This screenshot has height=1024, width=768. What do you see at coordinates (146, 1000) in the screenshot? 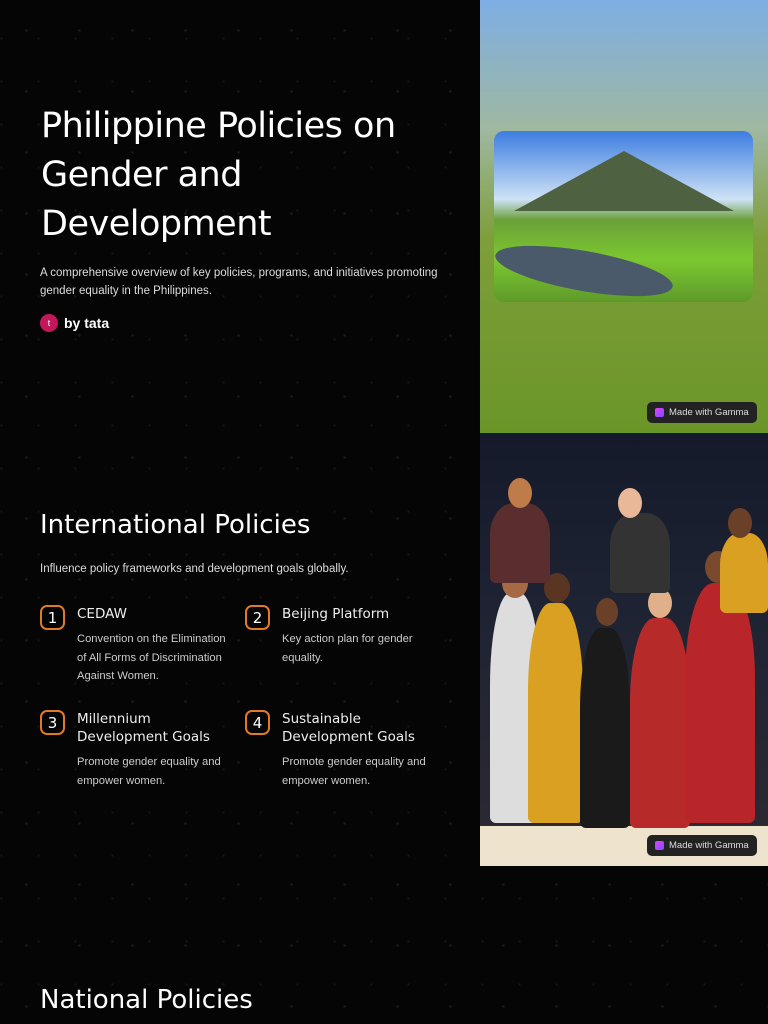
I see `section-title-national: National Policies` at bounding box center [146, 1000].